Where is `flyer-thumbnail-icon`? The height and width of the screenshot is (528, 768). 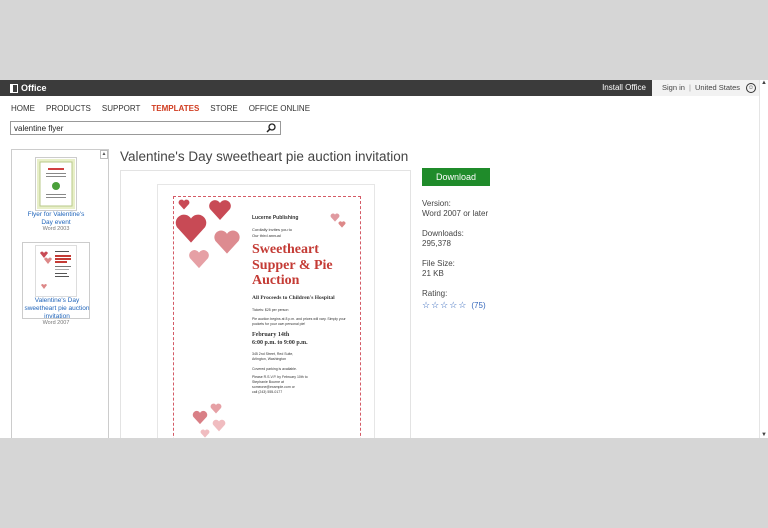 flyer-thumbnail-icon is located at coordinates (56, 184).